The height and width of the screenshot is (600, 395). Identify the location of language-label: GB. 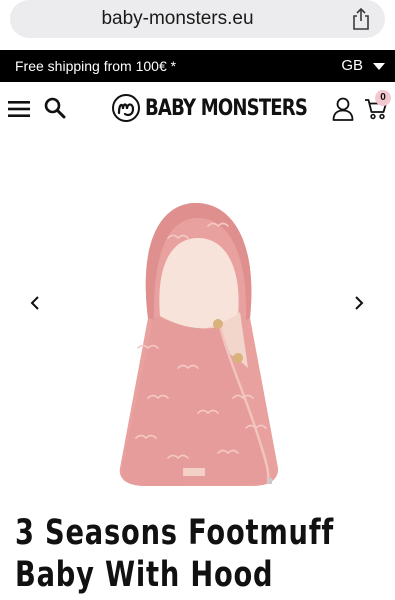
(352, 65).